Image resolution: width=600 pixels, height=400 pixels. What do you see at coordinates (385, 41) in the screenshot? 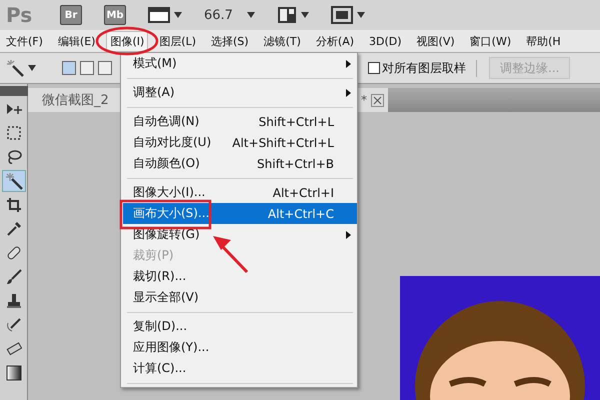
I see `menu-bar-item: 3D(D)` at bounding box center [385, 41].